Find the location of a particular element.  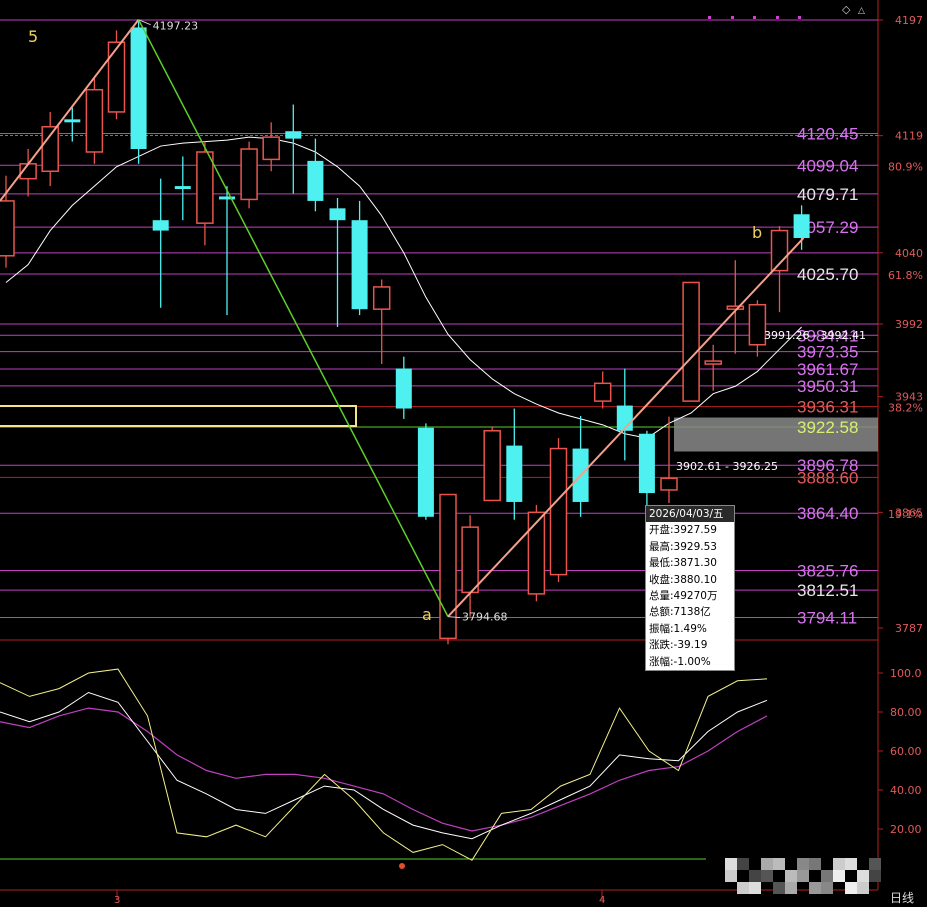

x-tick-4: 4 is located at coordinates (602, 900).